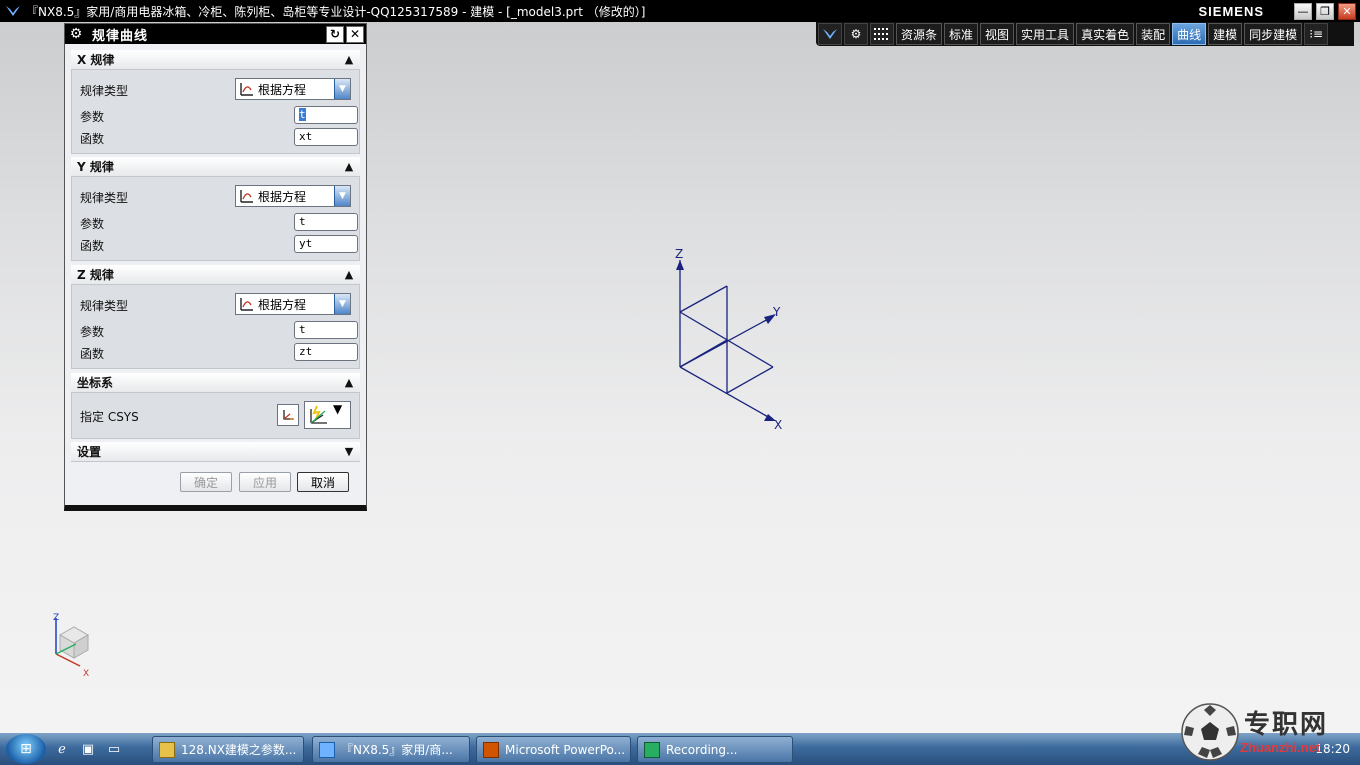 The width and height of the screenshot is (1360, 765). I want to click on z-law-type-value: 根据方程, so click(282, 304).